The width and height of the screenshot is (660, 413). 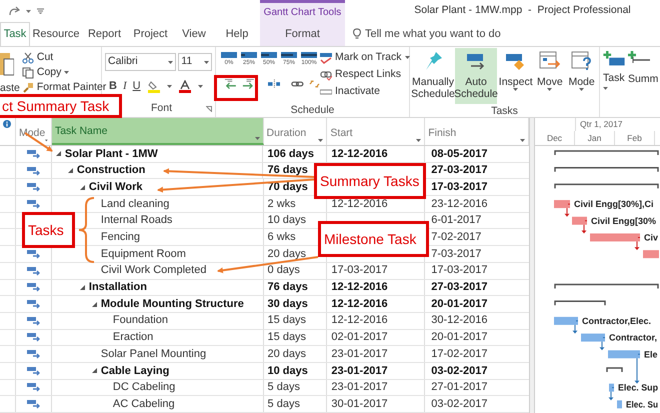 I want to click on font-color-icon, so click(x=185, y=86).